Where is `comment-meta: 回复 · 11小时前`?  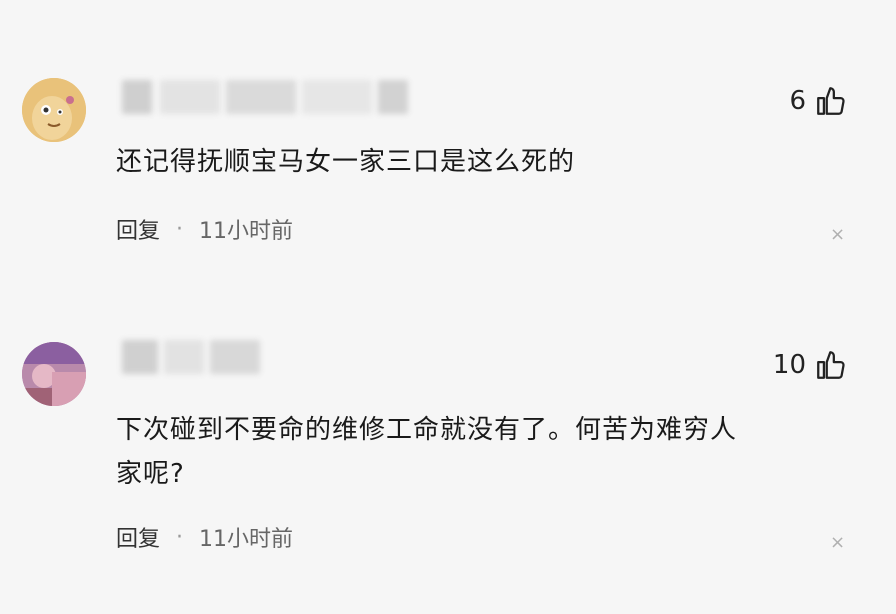
comment-meta: 回复 · 11小时前 is located at coordinates (205, 537).